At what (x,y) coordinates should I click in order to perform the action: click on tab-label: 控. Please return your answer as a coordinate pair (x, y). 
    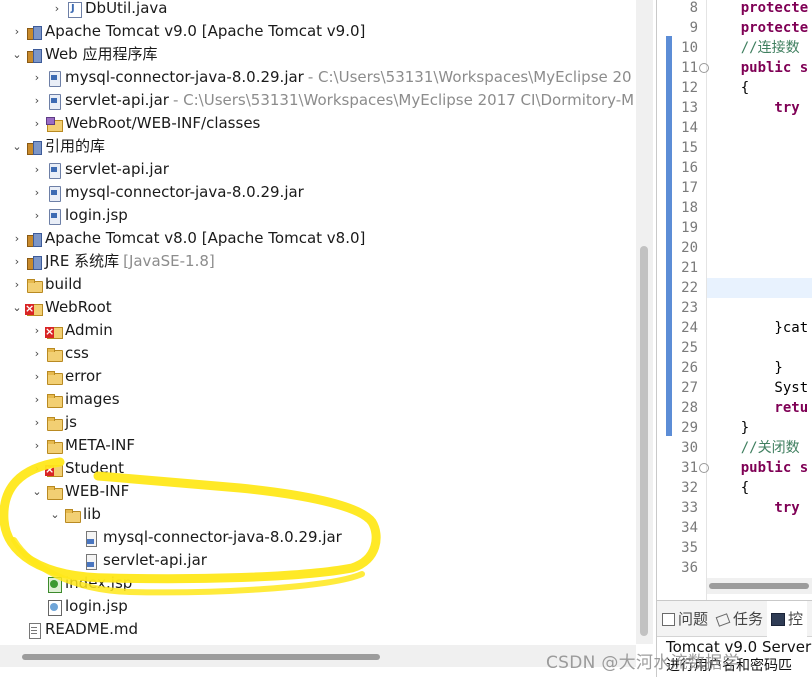
    Looking at the image, I should click on (796, 619).